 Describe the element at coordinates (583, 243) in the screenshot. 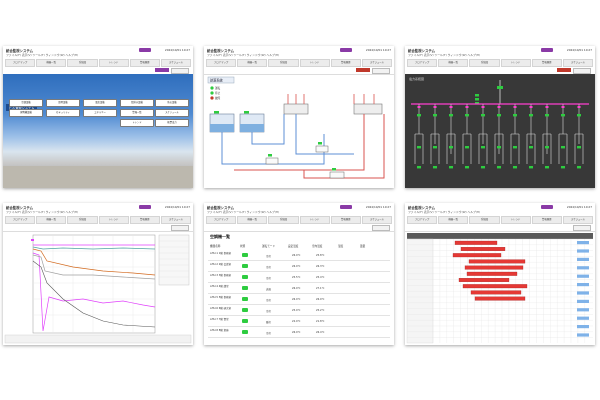

I see `schedule-edit-button` at that location.